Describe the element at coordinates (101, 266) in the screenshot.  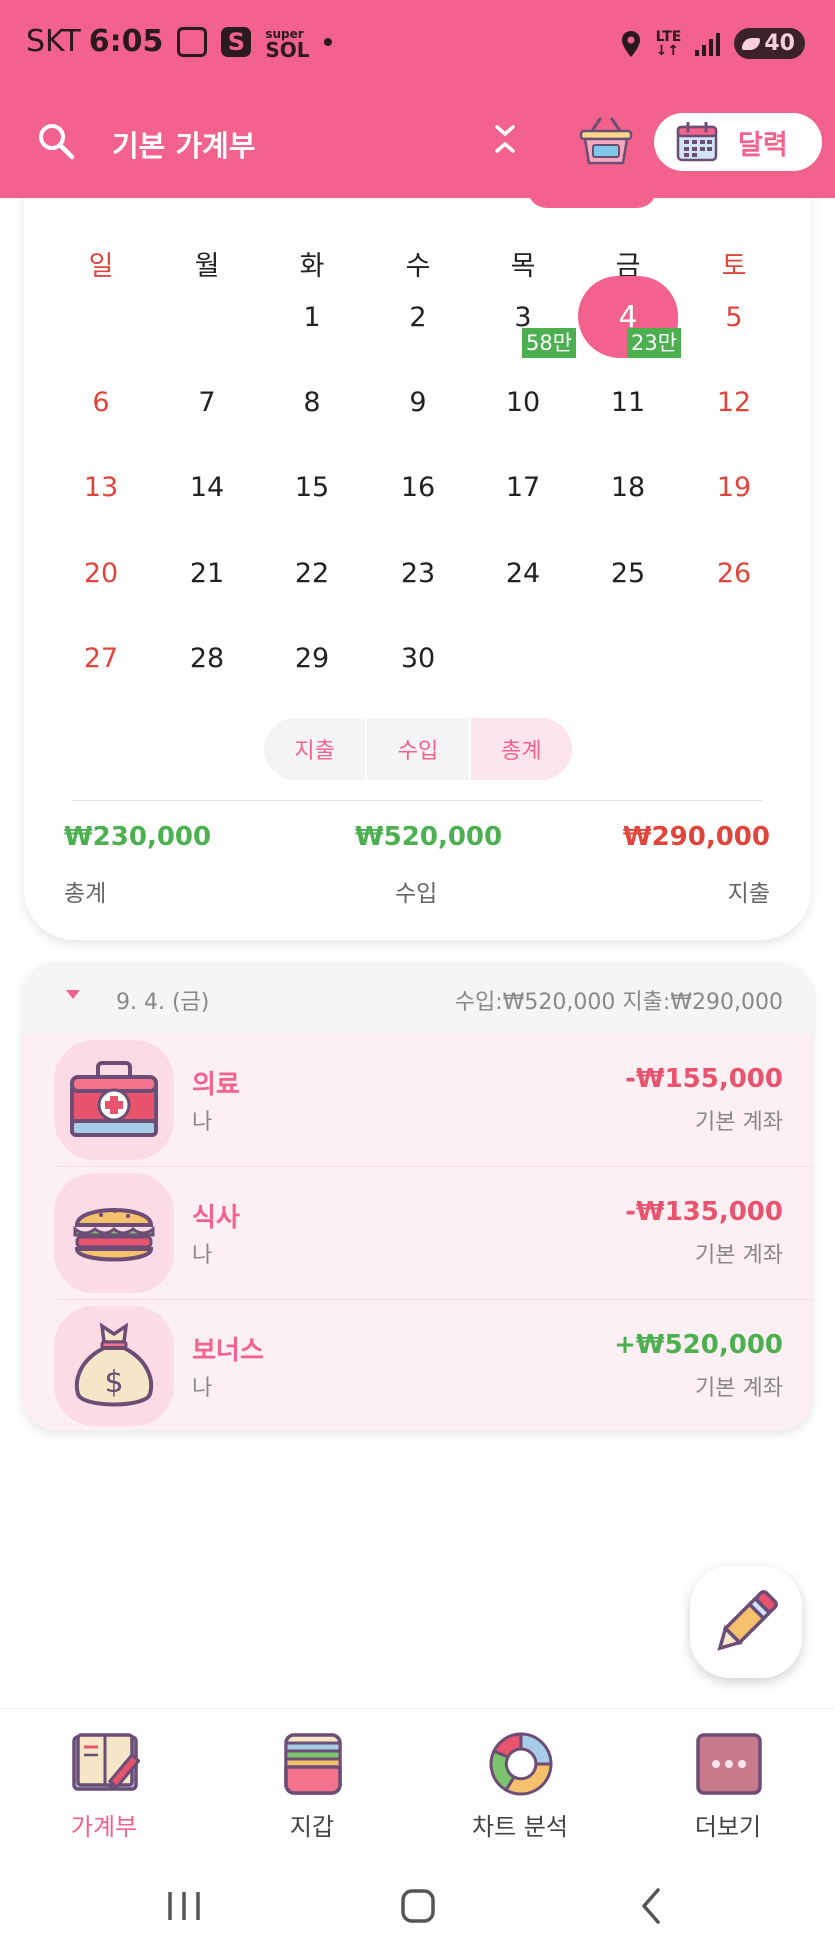
I see `weekday-sun: 일` at that location.